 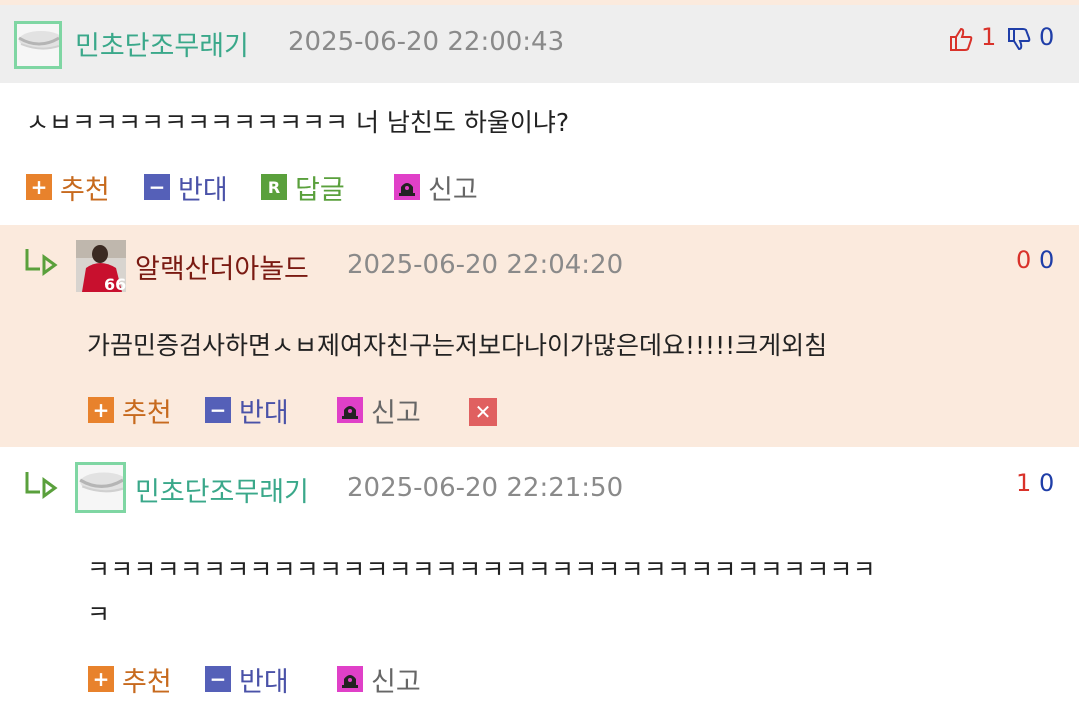 I want to click on thumbs-down-icon, so click(x=1019, y=39).